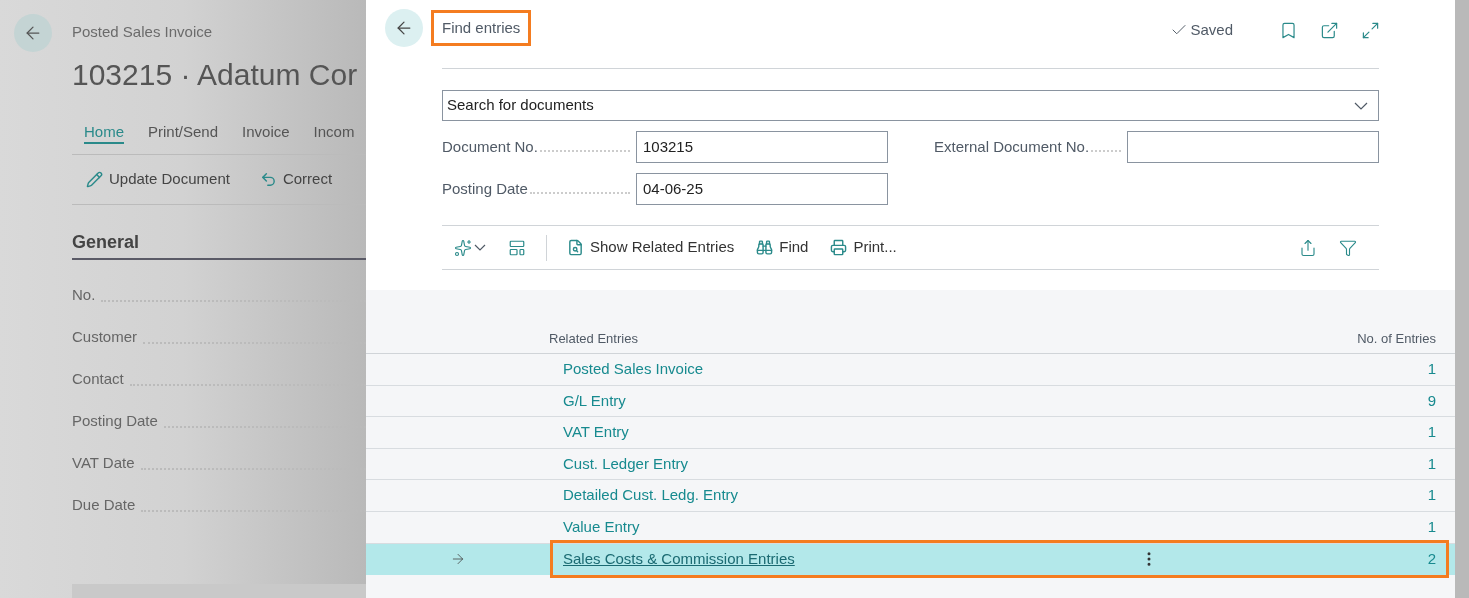 This screenshot has width=1469, height=598. What do you see at coordinates (762, 189) in the screenshot?
I see `text-field: 04-06-25` at bounding box center [762, 189].